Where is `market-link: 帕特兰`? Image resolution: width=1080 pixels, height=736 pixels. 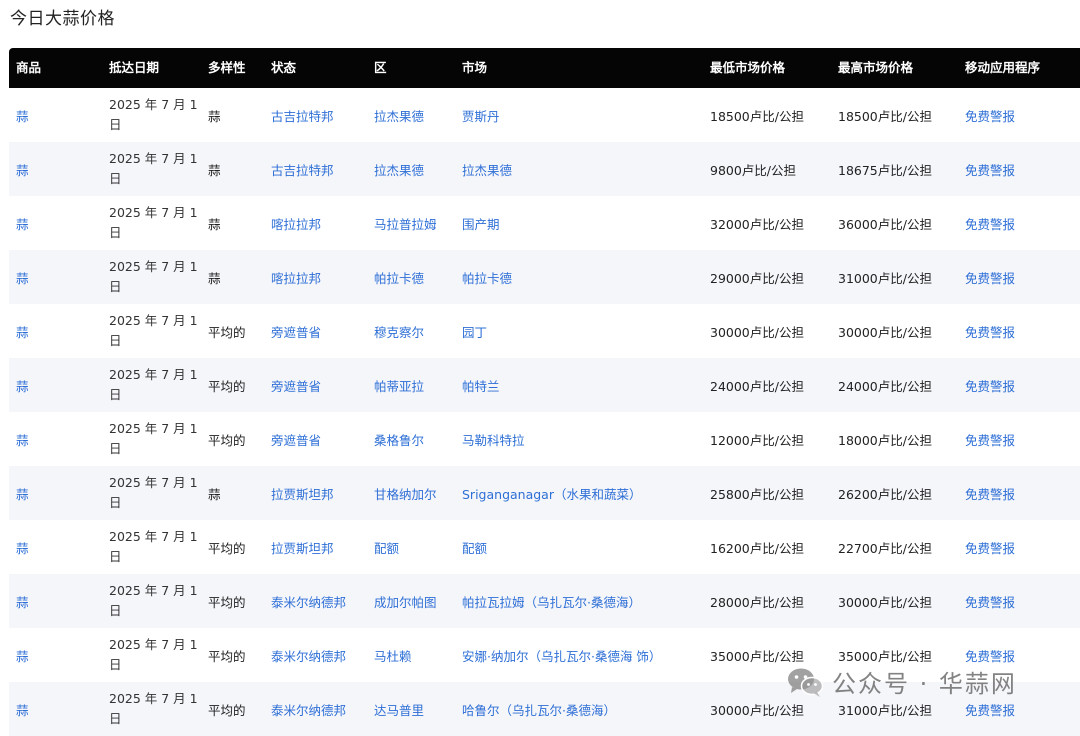 market-link: 帕特兰 is located at coordinates (481, 385).